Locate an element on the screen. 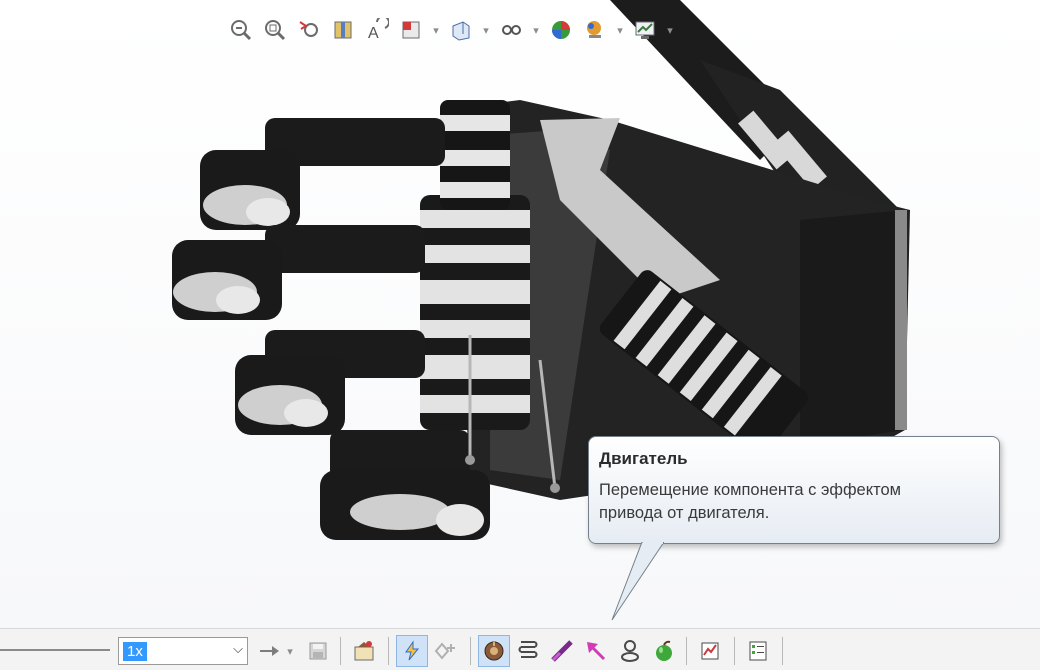 This screenshot has width=1040, height=670. contact-icon is located at coordinates (630, 651).